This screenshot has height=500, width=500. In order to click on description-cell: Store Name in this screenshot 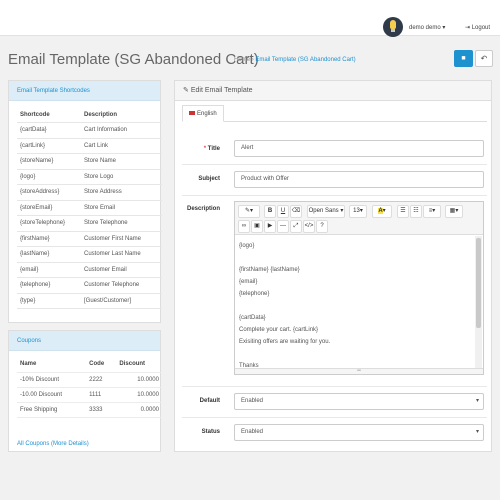, I will do `click(121, 161)`.